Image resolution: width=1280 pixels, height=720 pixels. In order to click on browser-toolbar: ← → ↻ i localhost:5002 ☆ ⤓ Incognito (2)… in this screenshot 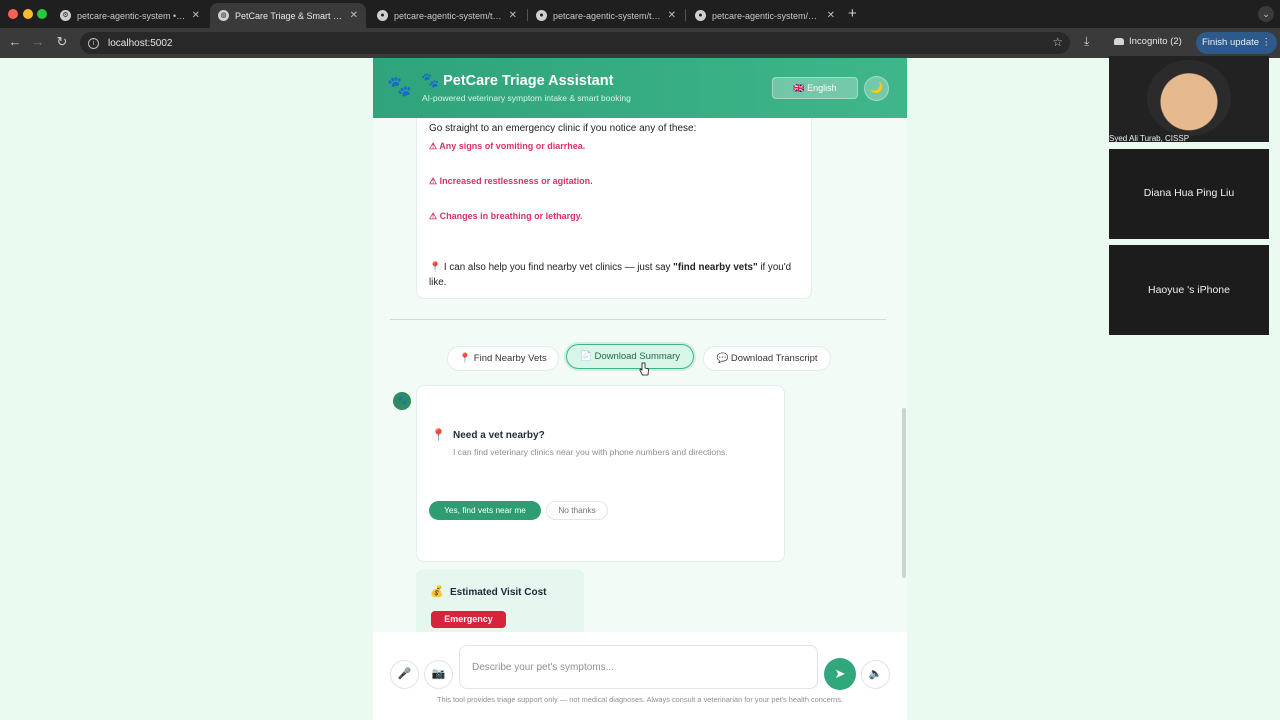, I will do `click(640, 43)`.